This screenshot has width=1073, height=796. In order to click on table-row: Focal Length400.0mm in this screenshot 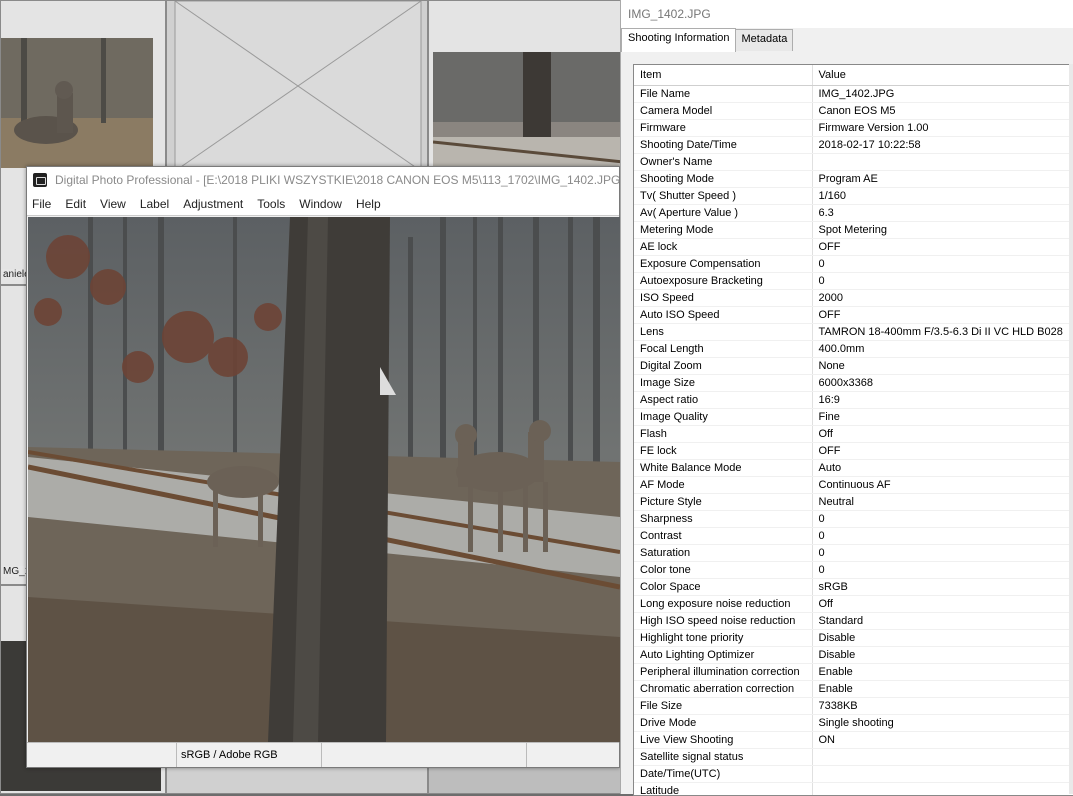, I will do `click(853, 349)`.